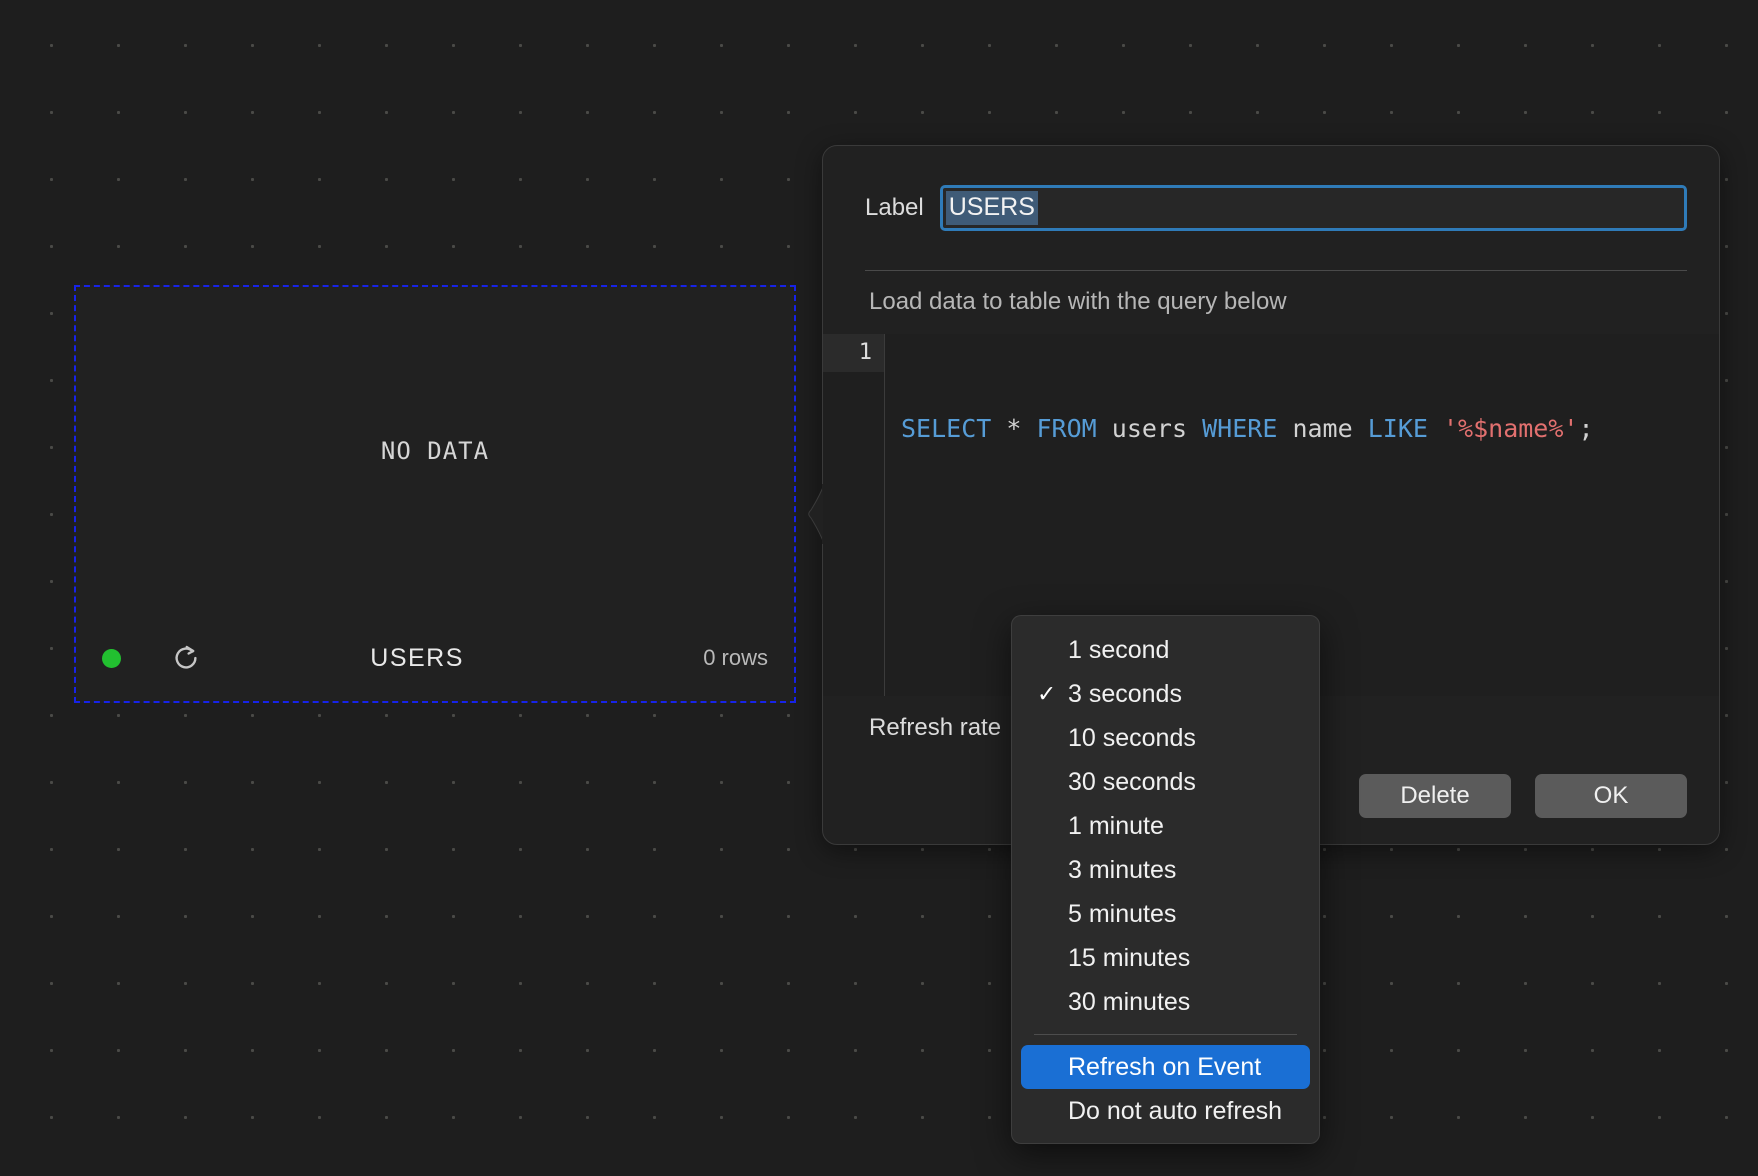  I want to click on status-indicator-dot, so click(111, 658).